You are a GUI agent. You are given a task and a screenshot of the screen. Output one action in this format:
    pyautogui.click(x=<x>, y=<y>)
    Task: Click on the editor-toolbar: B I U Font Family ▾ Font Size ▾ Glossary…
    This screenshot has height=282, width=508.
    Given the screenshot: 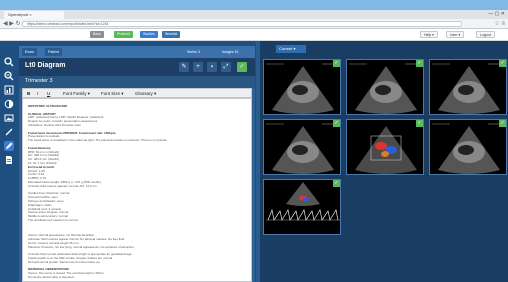 What is the action you would take?
    pyautogui.click(x=137, y=93)
    